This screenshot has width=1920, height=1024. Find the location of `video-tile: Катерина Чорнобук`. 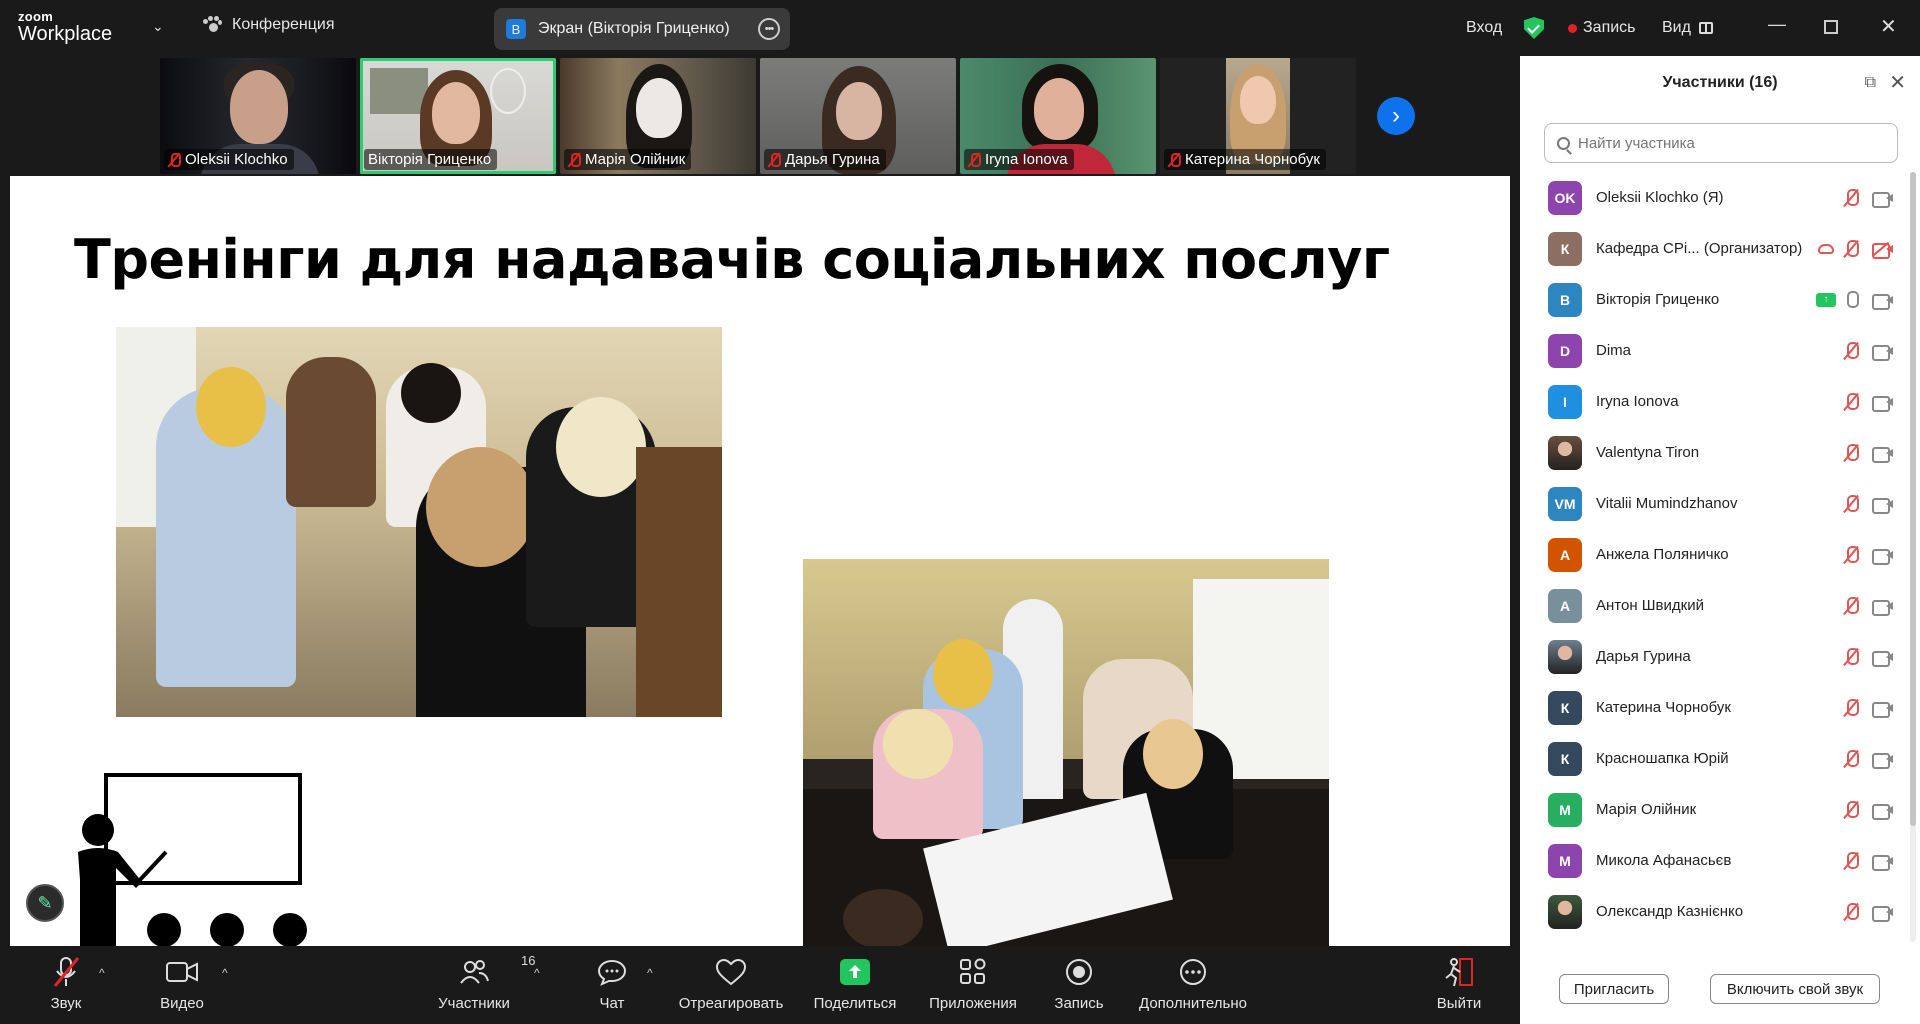

video-tile: Катерина Чорнобук is located at coordinates (1258, 116).